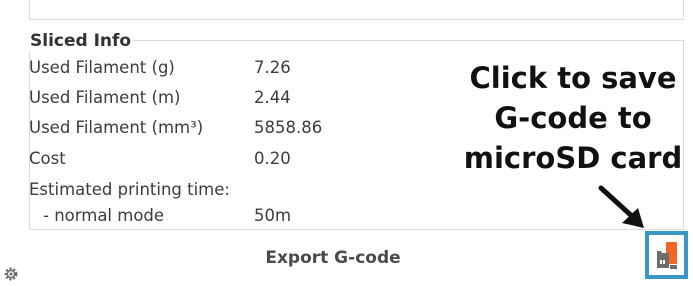  What do you see at coordinates (573, 158) in the screenshot?
I see `callout-line-3: microSD card` at bounding box center [573, 158].